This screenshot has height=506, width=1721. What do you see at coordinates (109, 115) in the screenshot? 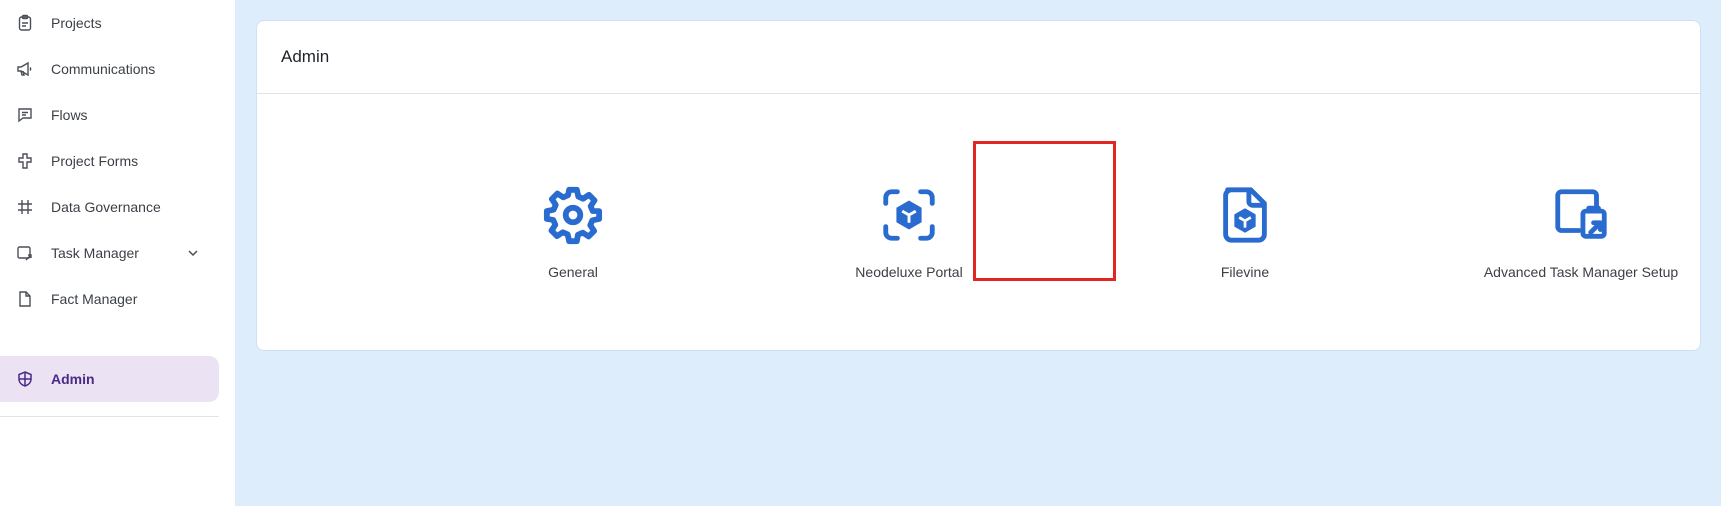
I see `sidebar-item-flows: Flows` at bounding box center [109, 115].